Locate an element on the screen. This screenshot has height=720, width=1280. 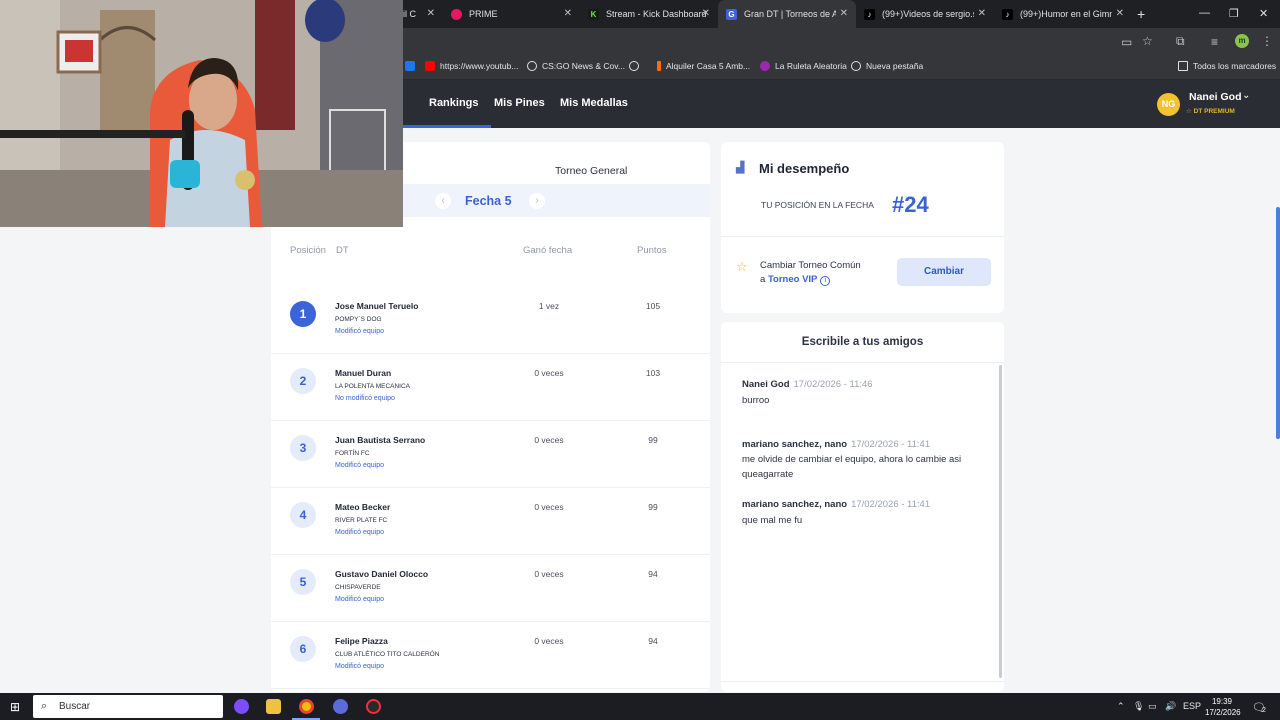
chrome-icon is located at coordinates (306, 706).